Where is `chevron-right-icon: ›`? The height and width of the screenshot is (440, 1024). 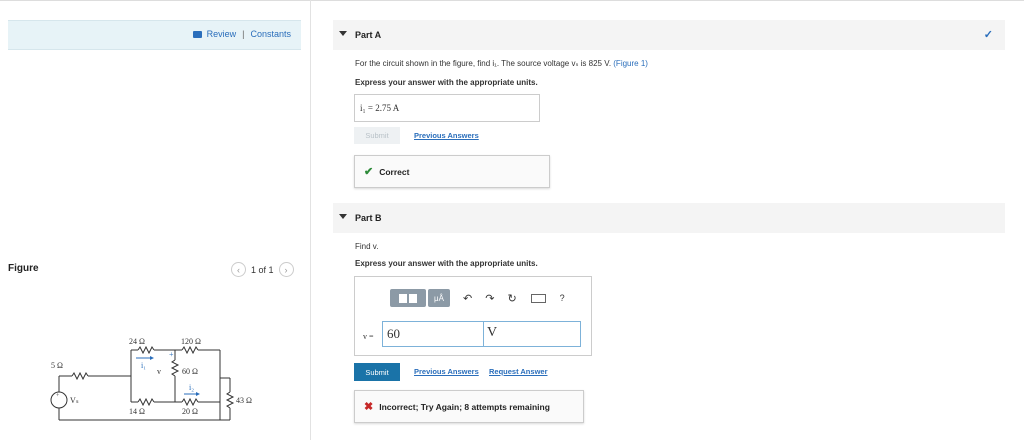
chevron-right-icon: › is located at coordinates (286, 269).